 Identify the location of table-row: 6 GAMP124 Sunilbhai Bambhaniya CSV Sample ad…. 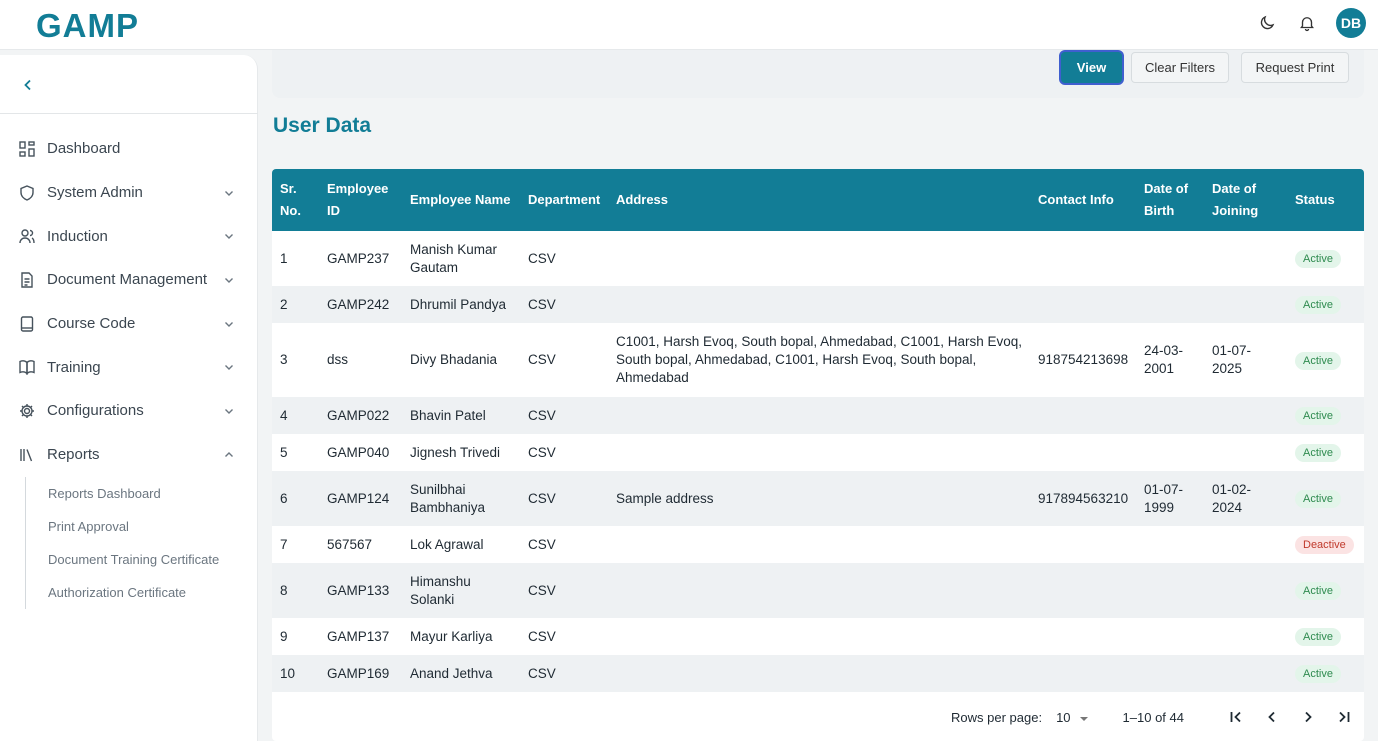
(818, 498).